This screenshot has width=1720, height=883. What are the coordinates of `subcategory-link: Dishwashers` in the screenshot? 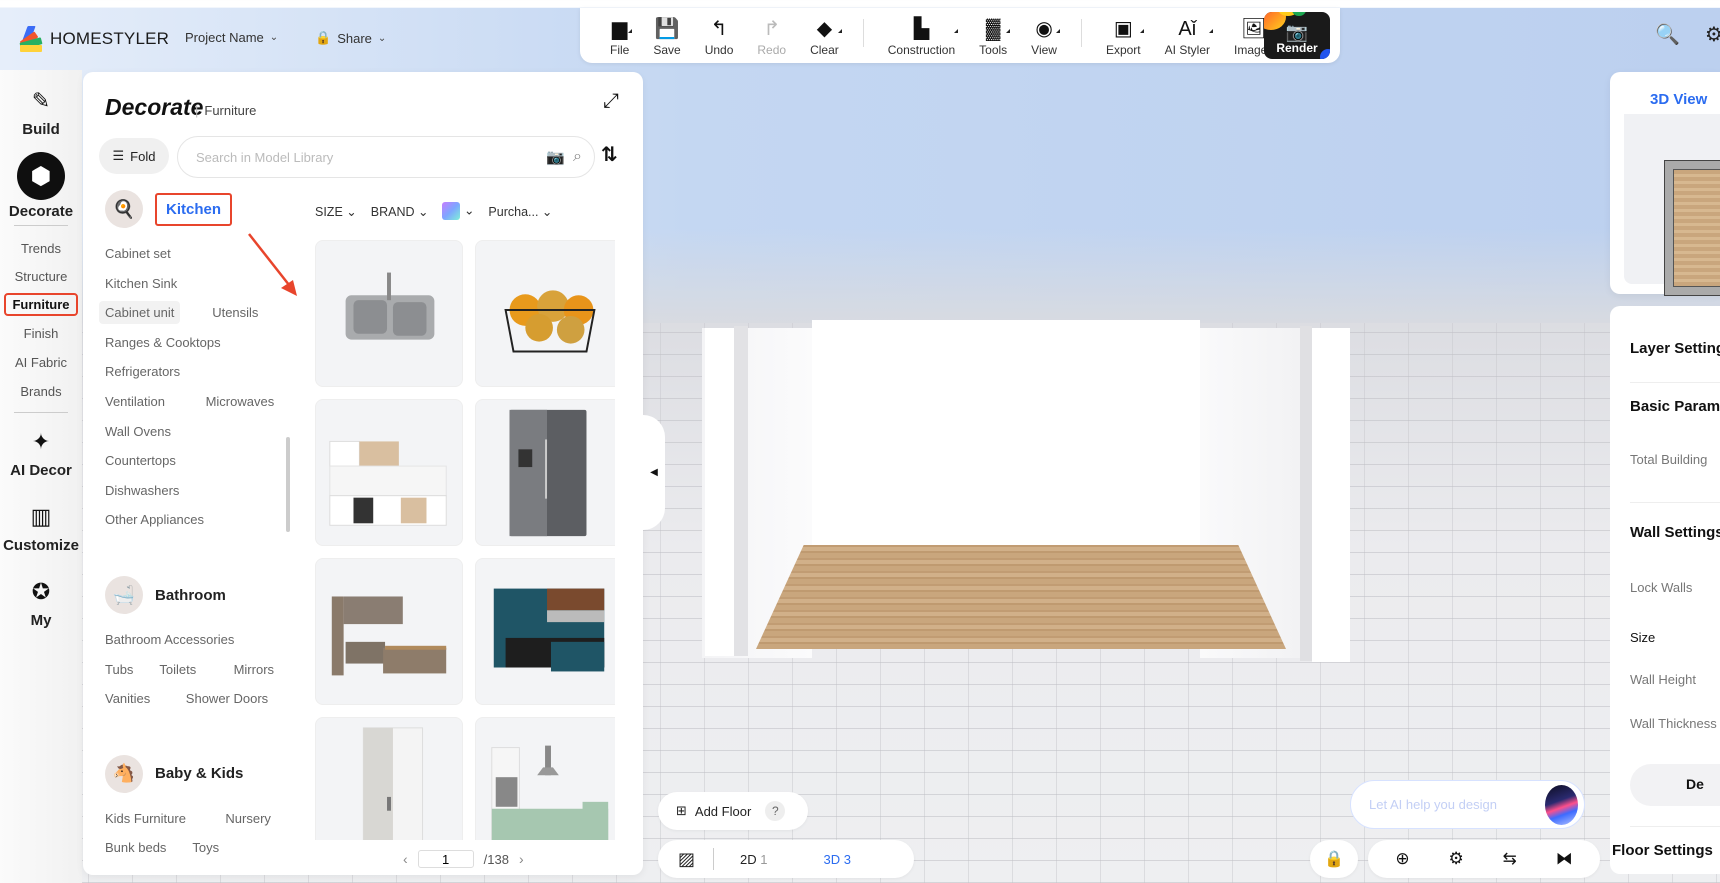 It's located at (142, 490).